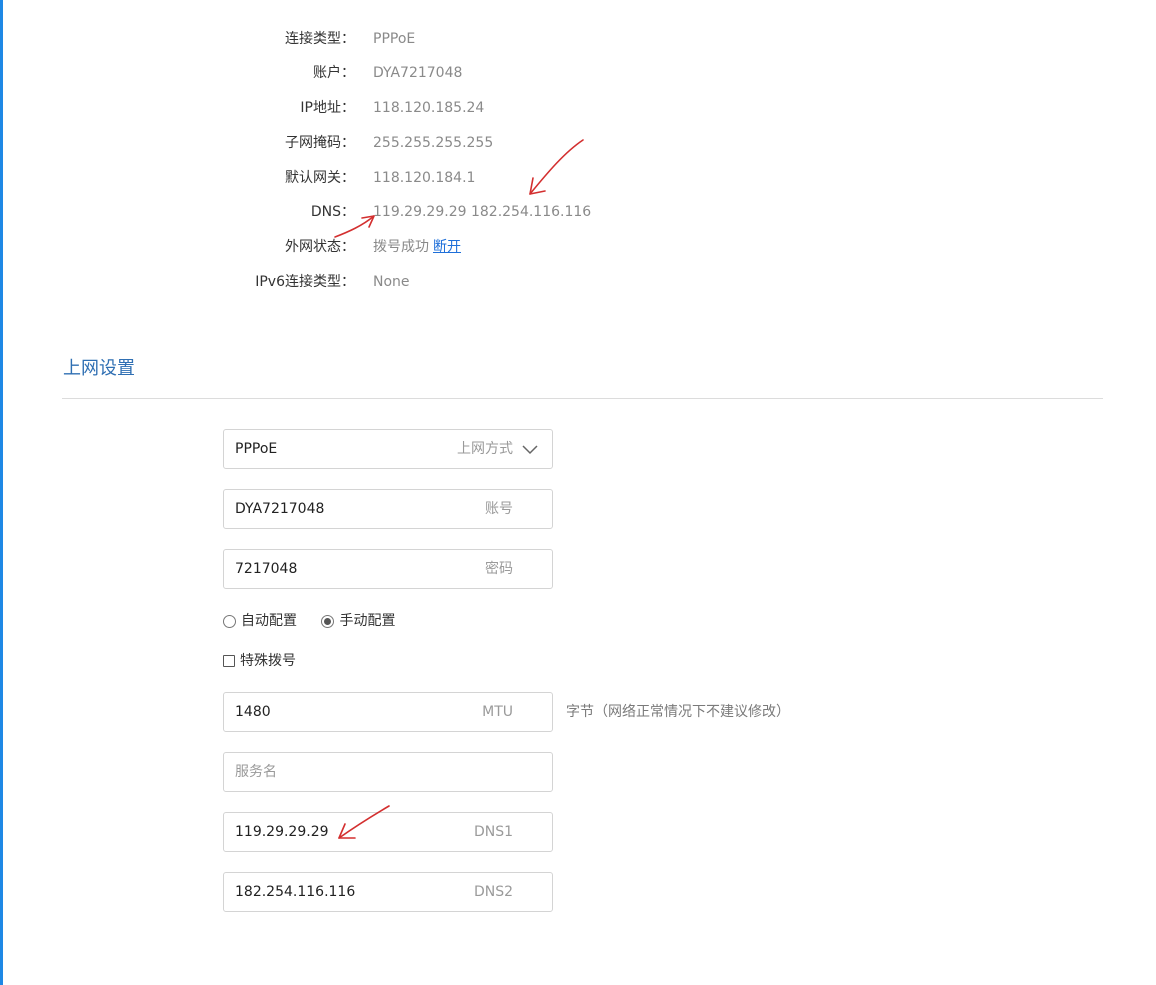 This screenshot has width=1156, height=985. What do you see at coordinates (332, 212) in the screenshot?
I see `info-label: DNS：` at bounding box center [332, 212].